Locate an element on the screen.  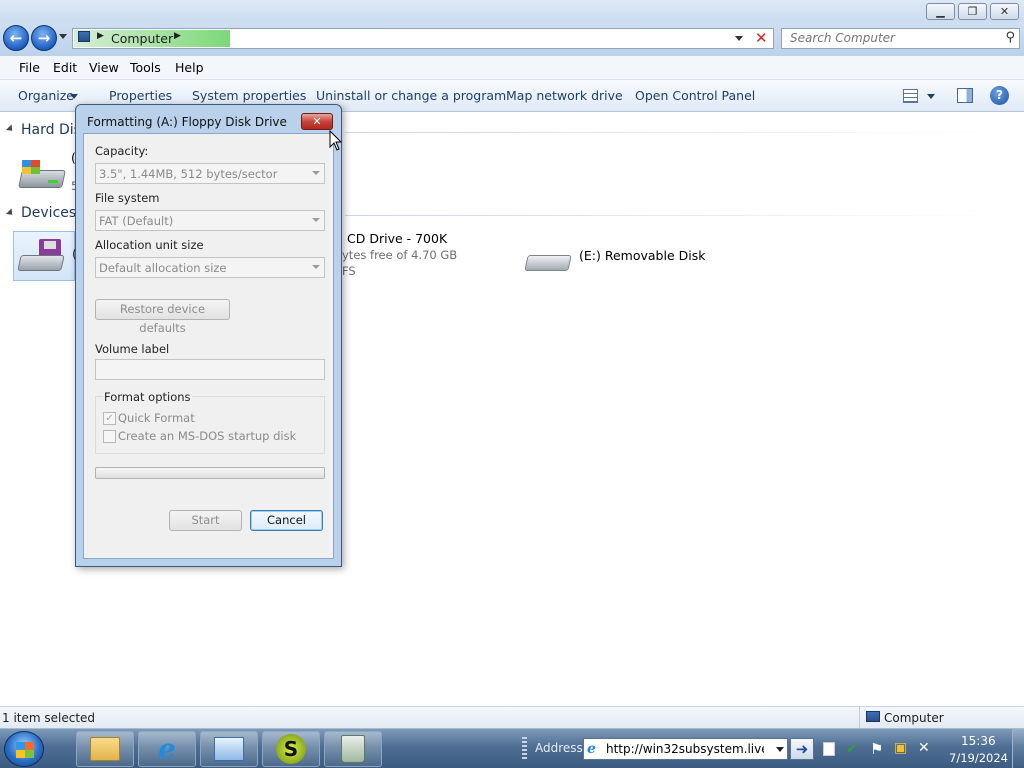
network-icon is located at coordinates (229, 749).